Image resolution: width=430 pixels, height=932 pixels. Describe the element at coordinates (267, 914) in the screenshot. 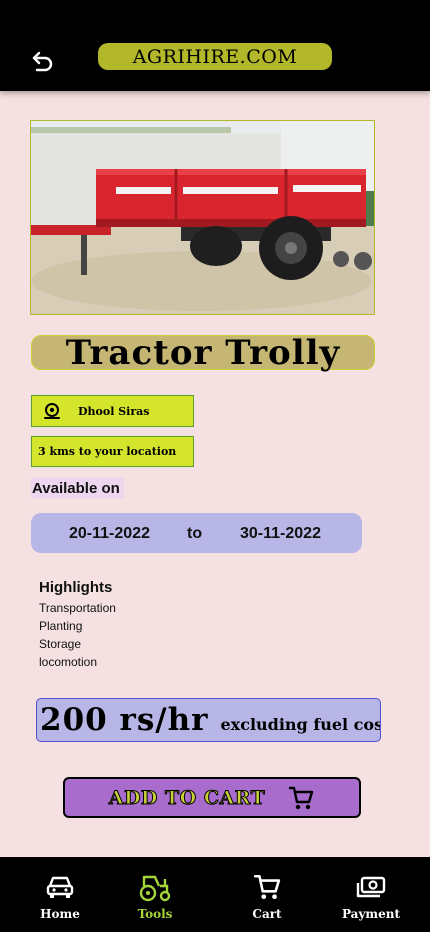

I see `nav-label-cart: Cart` at that location.